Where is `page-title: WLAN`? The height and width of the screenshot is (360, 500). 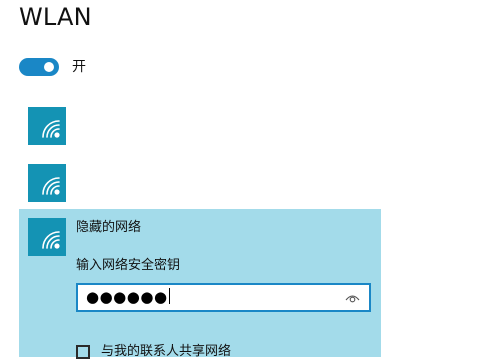 page-title: WLAN is located at coordinates (55, 17).